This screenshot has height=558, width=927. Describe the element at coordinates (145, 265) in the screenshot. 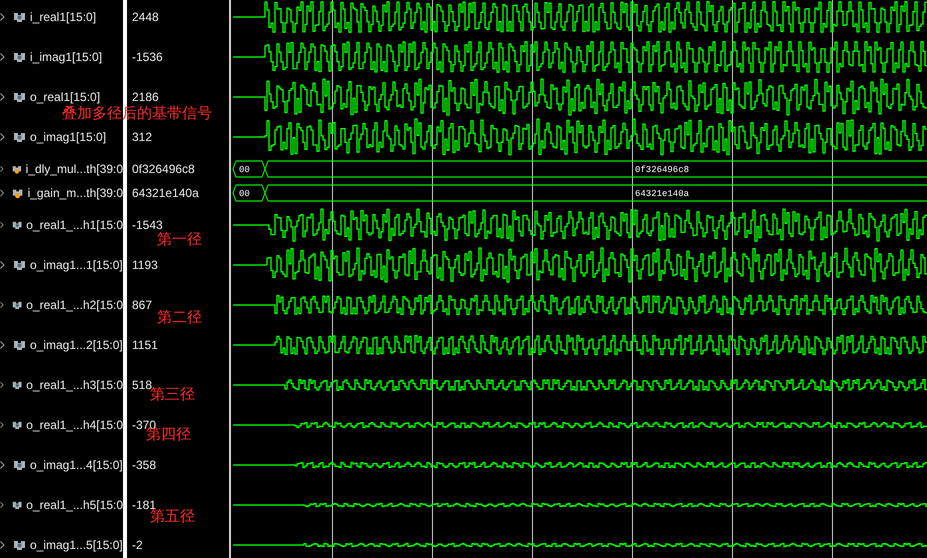

I see `signal-value: 1193` at that location.